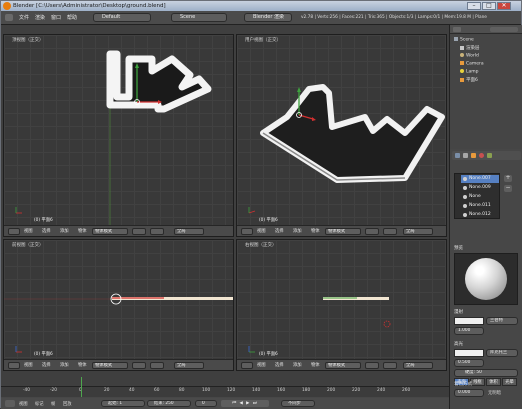 The image size is (522, 409). What do you see at coordinates (458, 344) in the screenshot?
I see `specular-section-header: 高光` at bounding box center [458, 344].